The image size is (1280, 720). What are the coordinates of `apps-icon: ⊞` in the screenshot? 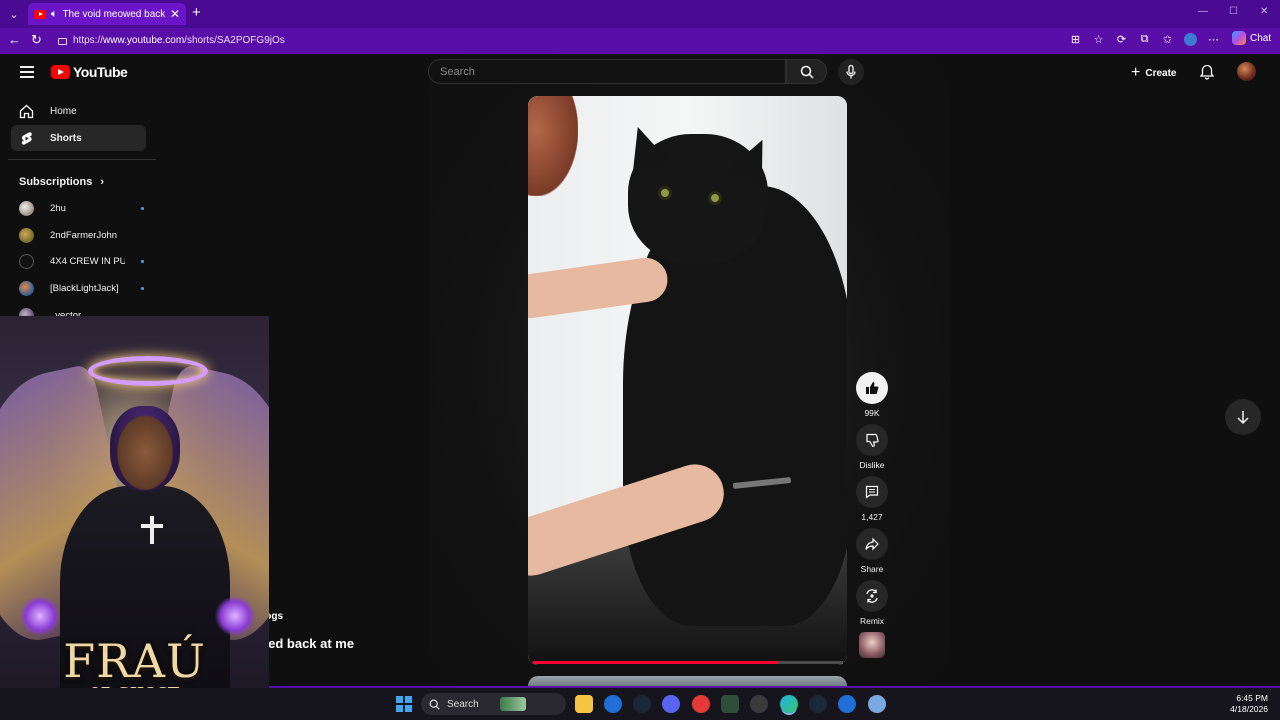 It's located at (1075, 39).